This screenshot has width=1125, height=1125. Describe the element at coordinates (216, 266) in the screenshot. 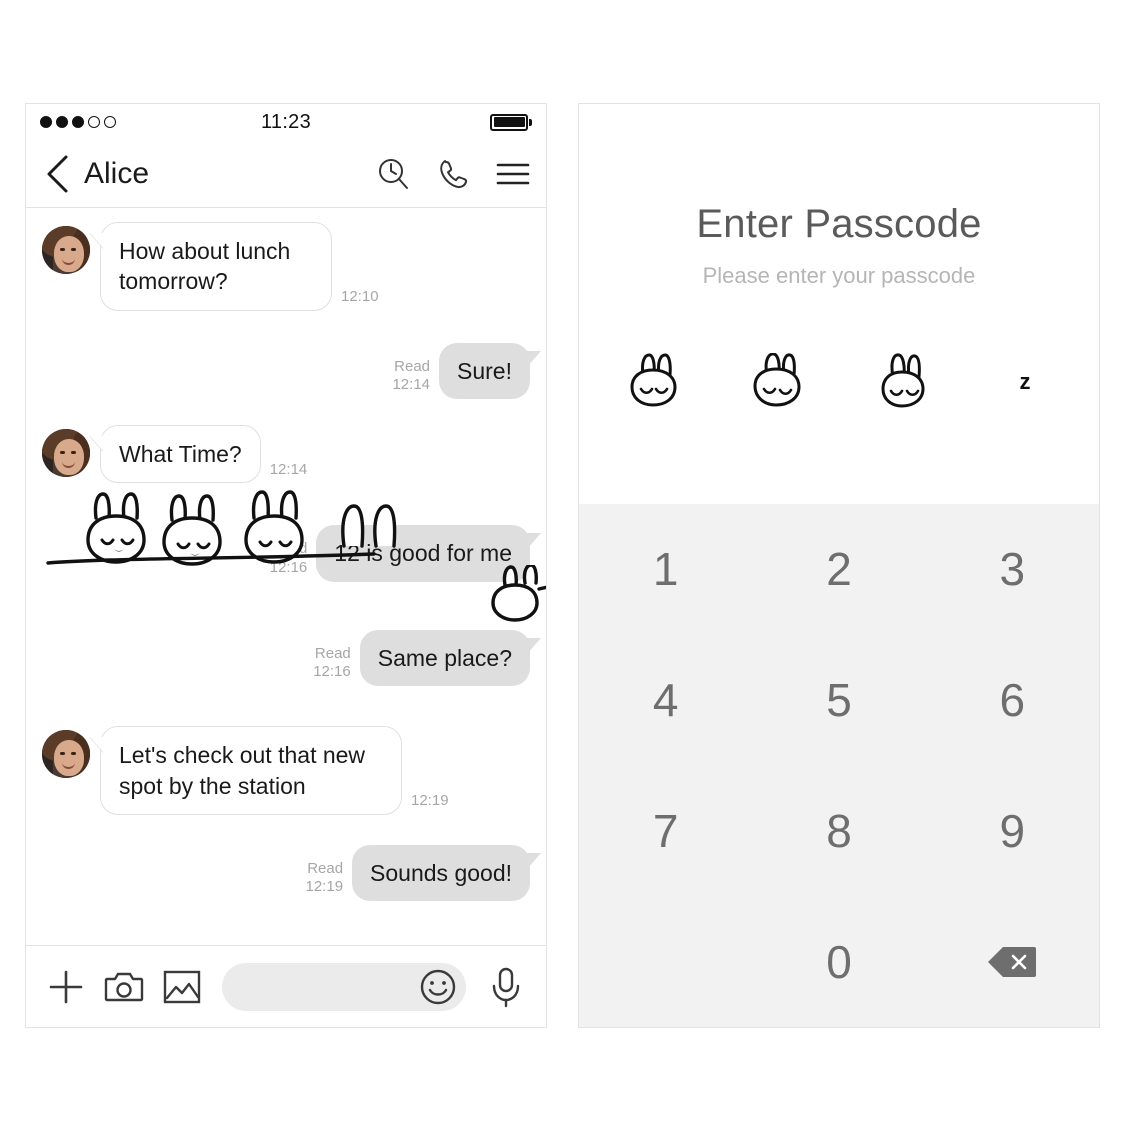

I see `message-bubble: How about lunch tomorrow?` at that location.